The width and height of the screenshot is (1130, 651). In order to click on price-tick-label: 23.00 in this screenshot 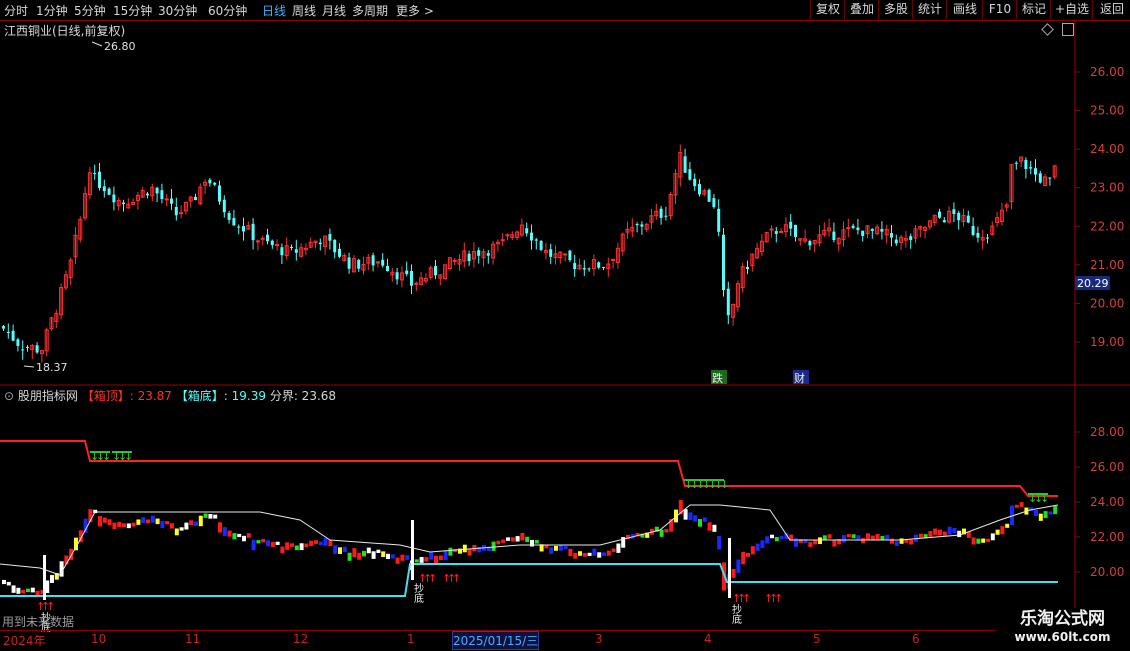, I will do `click(1107, 188)`.